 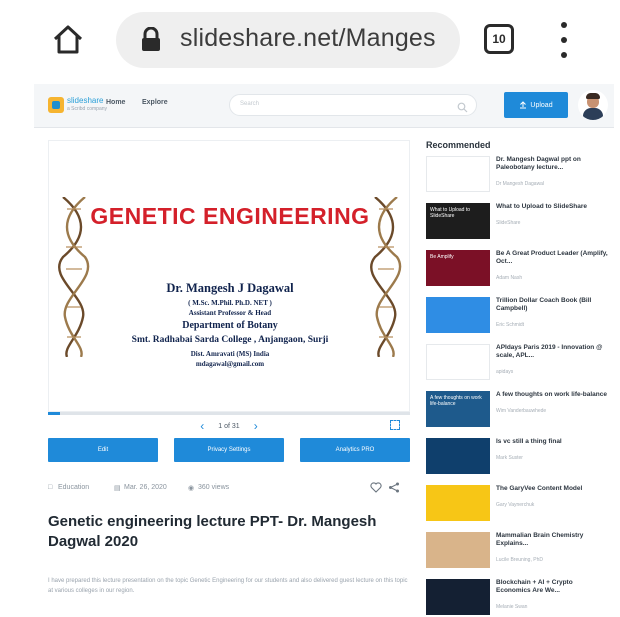 What do you see at coordinates (552, 489) in the screenshot?
I see `recommended-title: The GaryVee Content Model` at bounding box center [552, 489].